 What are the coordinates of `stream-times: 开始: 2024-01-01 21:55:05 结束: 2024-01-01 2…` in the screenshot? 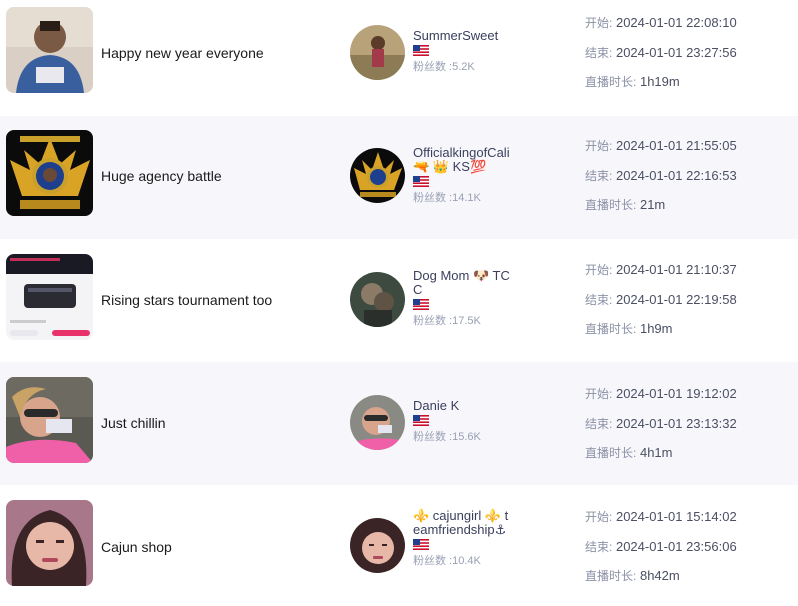 It's located at (661, 180).